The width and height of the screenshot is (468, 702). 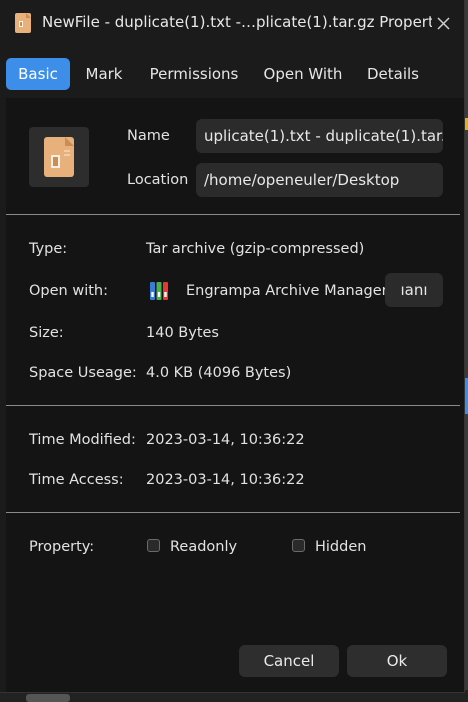 I want to click on readonly-label: Readonly, so click(x=203, y=547).